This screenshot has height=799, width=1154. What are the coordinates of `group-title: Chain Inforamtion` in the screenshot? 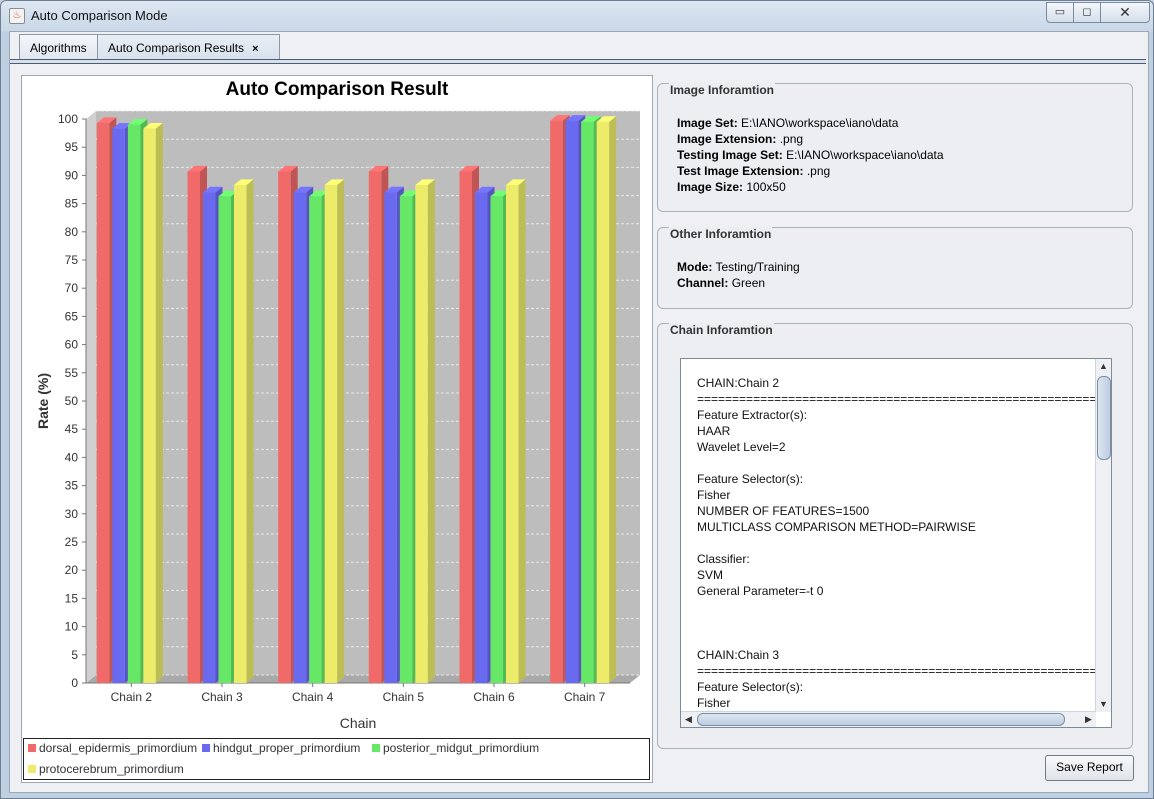 It's located at (721, 330).